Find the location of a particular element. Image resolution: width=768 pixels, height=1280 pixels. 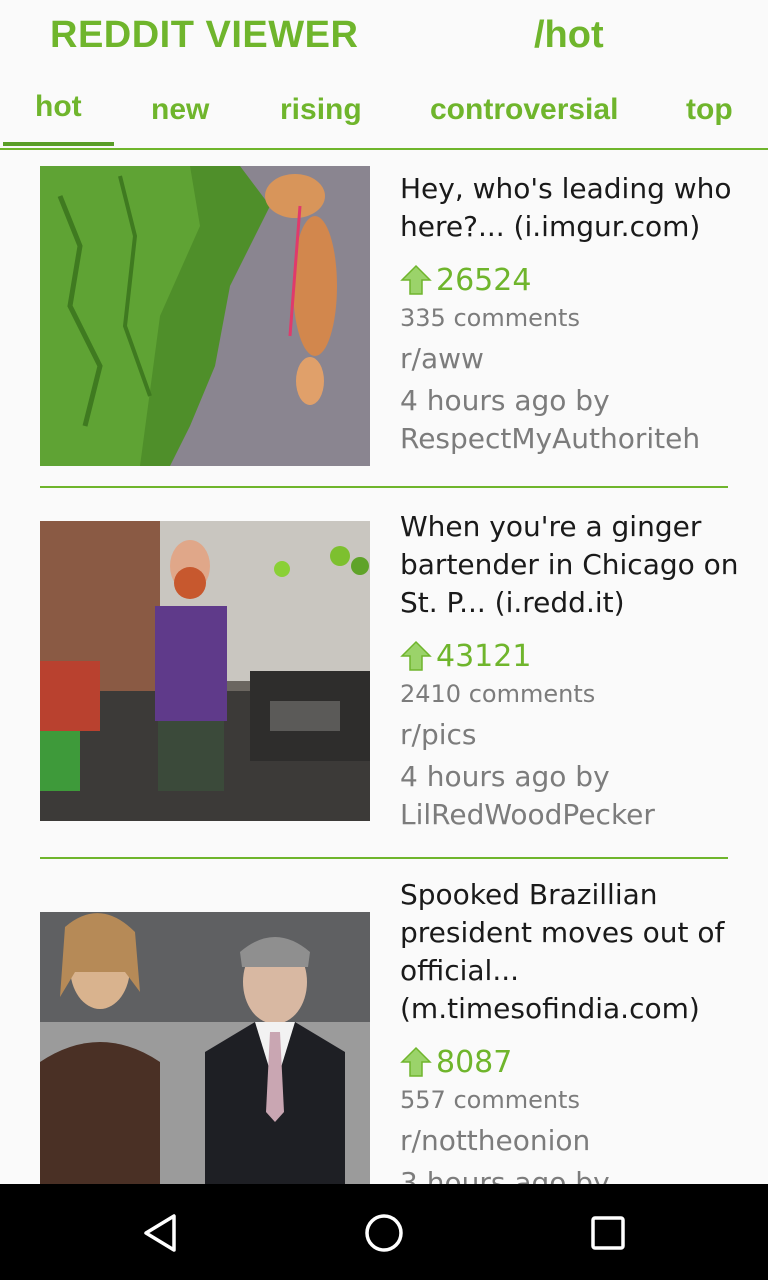

recents-square-icon is located at coordinates (608, 1233).